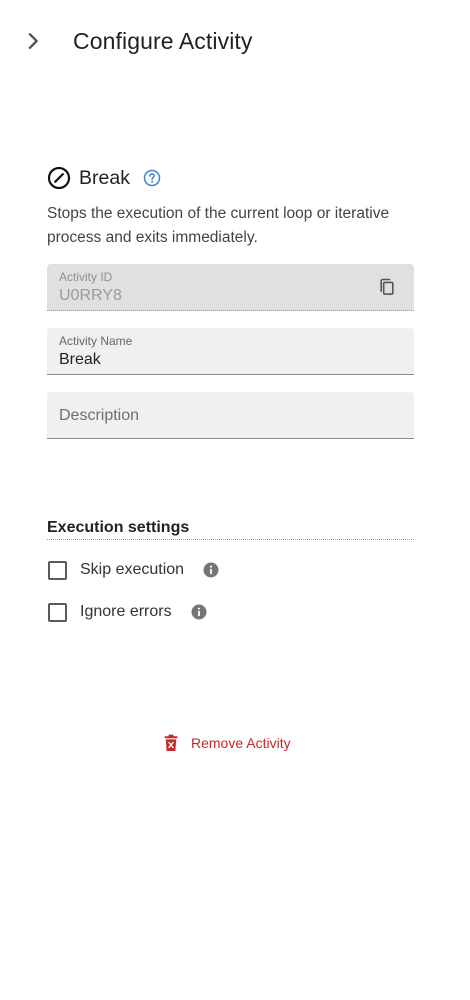 The height and width of the screenshot is (1000, 470). What do you see at coordinates (230, 570) in the screenshot?
I see `skip-execution-option: Skip execution` at bounding box center [230, 570].